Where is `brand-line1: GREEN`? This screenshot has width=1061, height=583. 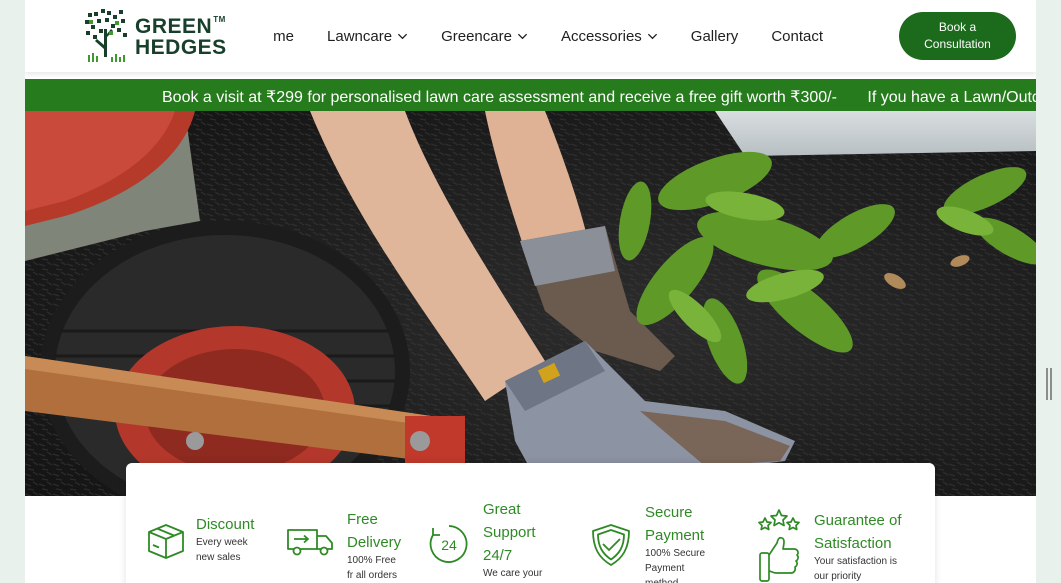 brand-line1: GREEN is located at coordinates (174, 26).